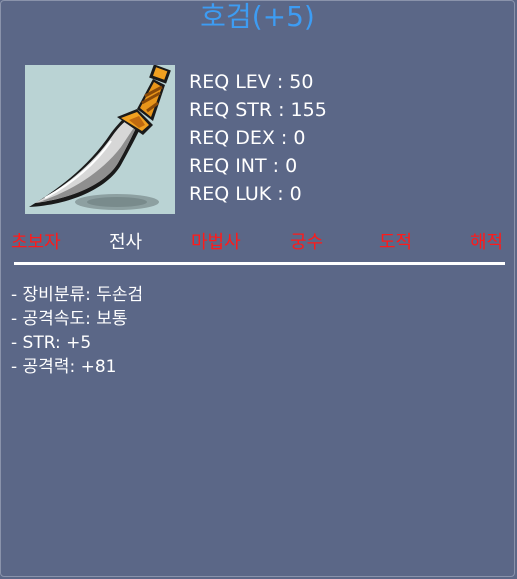 Image resolution: width=517 pixels, height=579 pixels. Describe the element at coordinates (251, 82) in the screenshot. I see `req-level: REQ LEV : 50` at that location.